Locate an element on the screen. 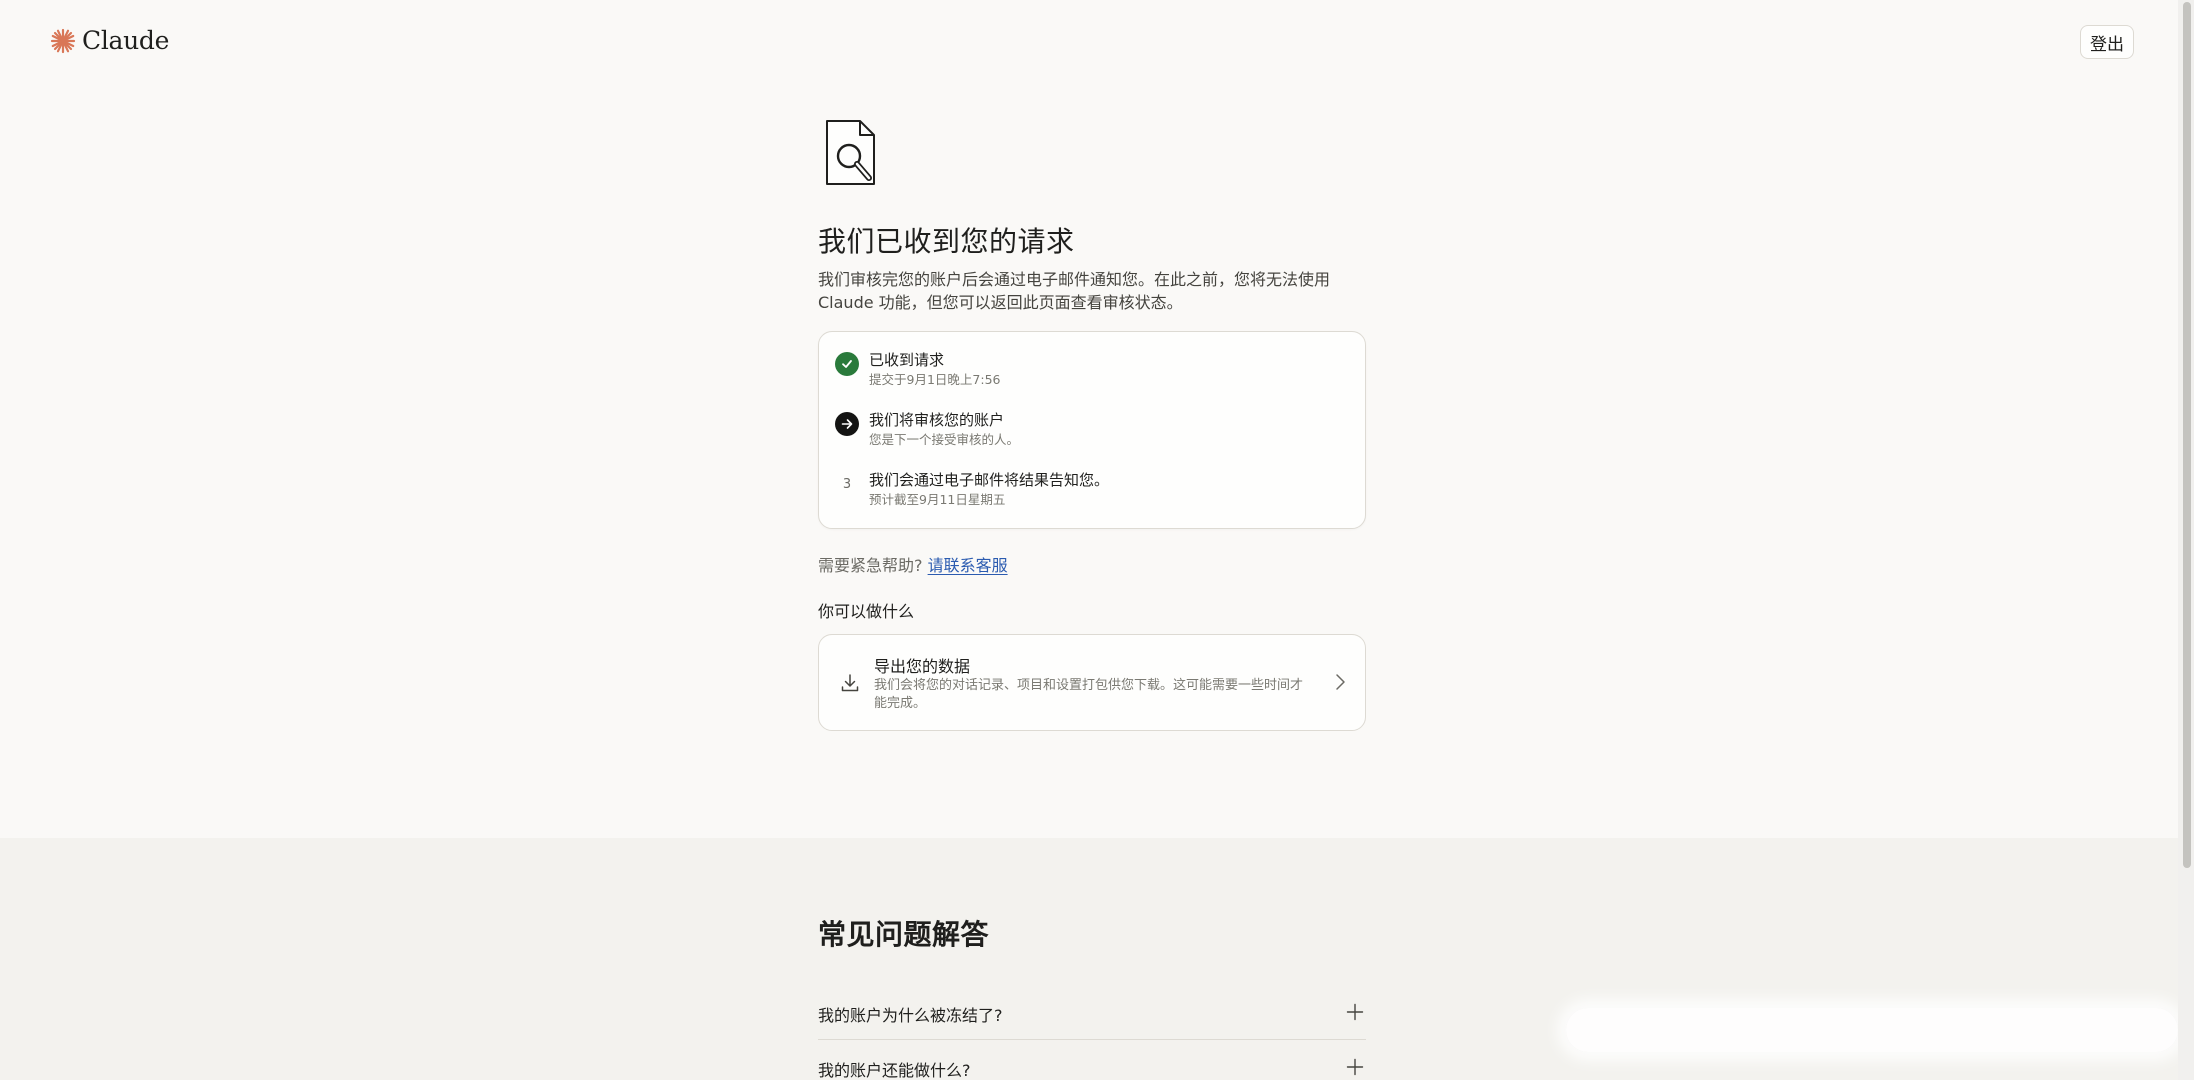  urgent-help-line: 需要紧急帮助? 请联系客服 is located at coordinates (913, 564).